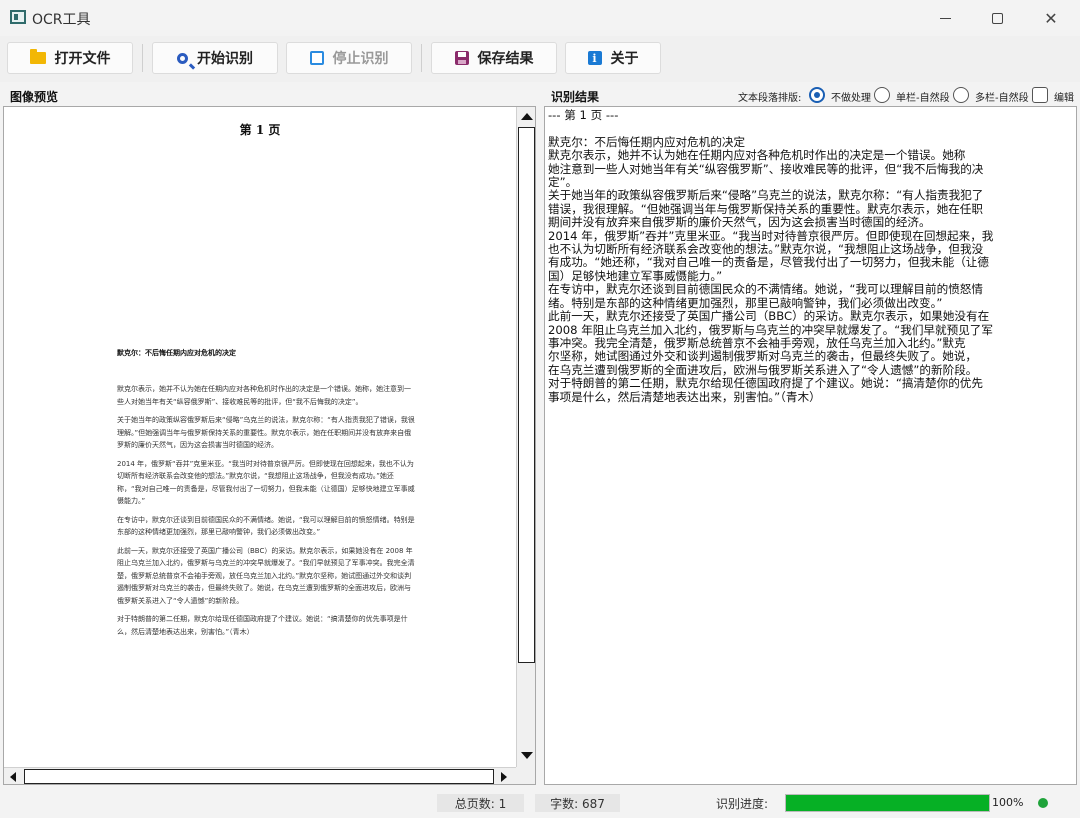  I want to click on minimize-icon, so click(945, 18).